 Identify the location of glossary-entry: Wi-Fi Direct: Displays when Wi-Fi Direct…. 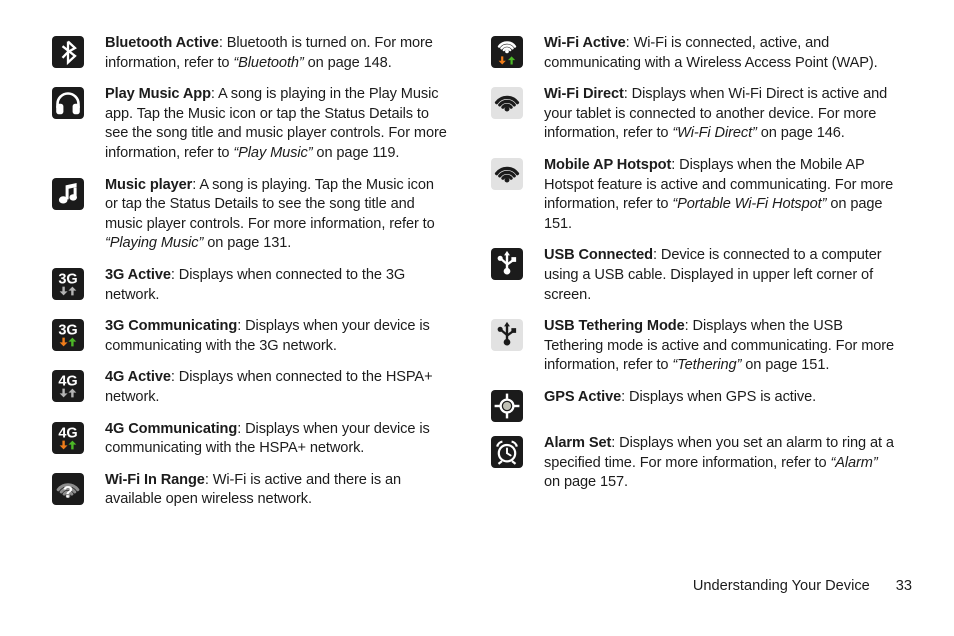
(699, 114).